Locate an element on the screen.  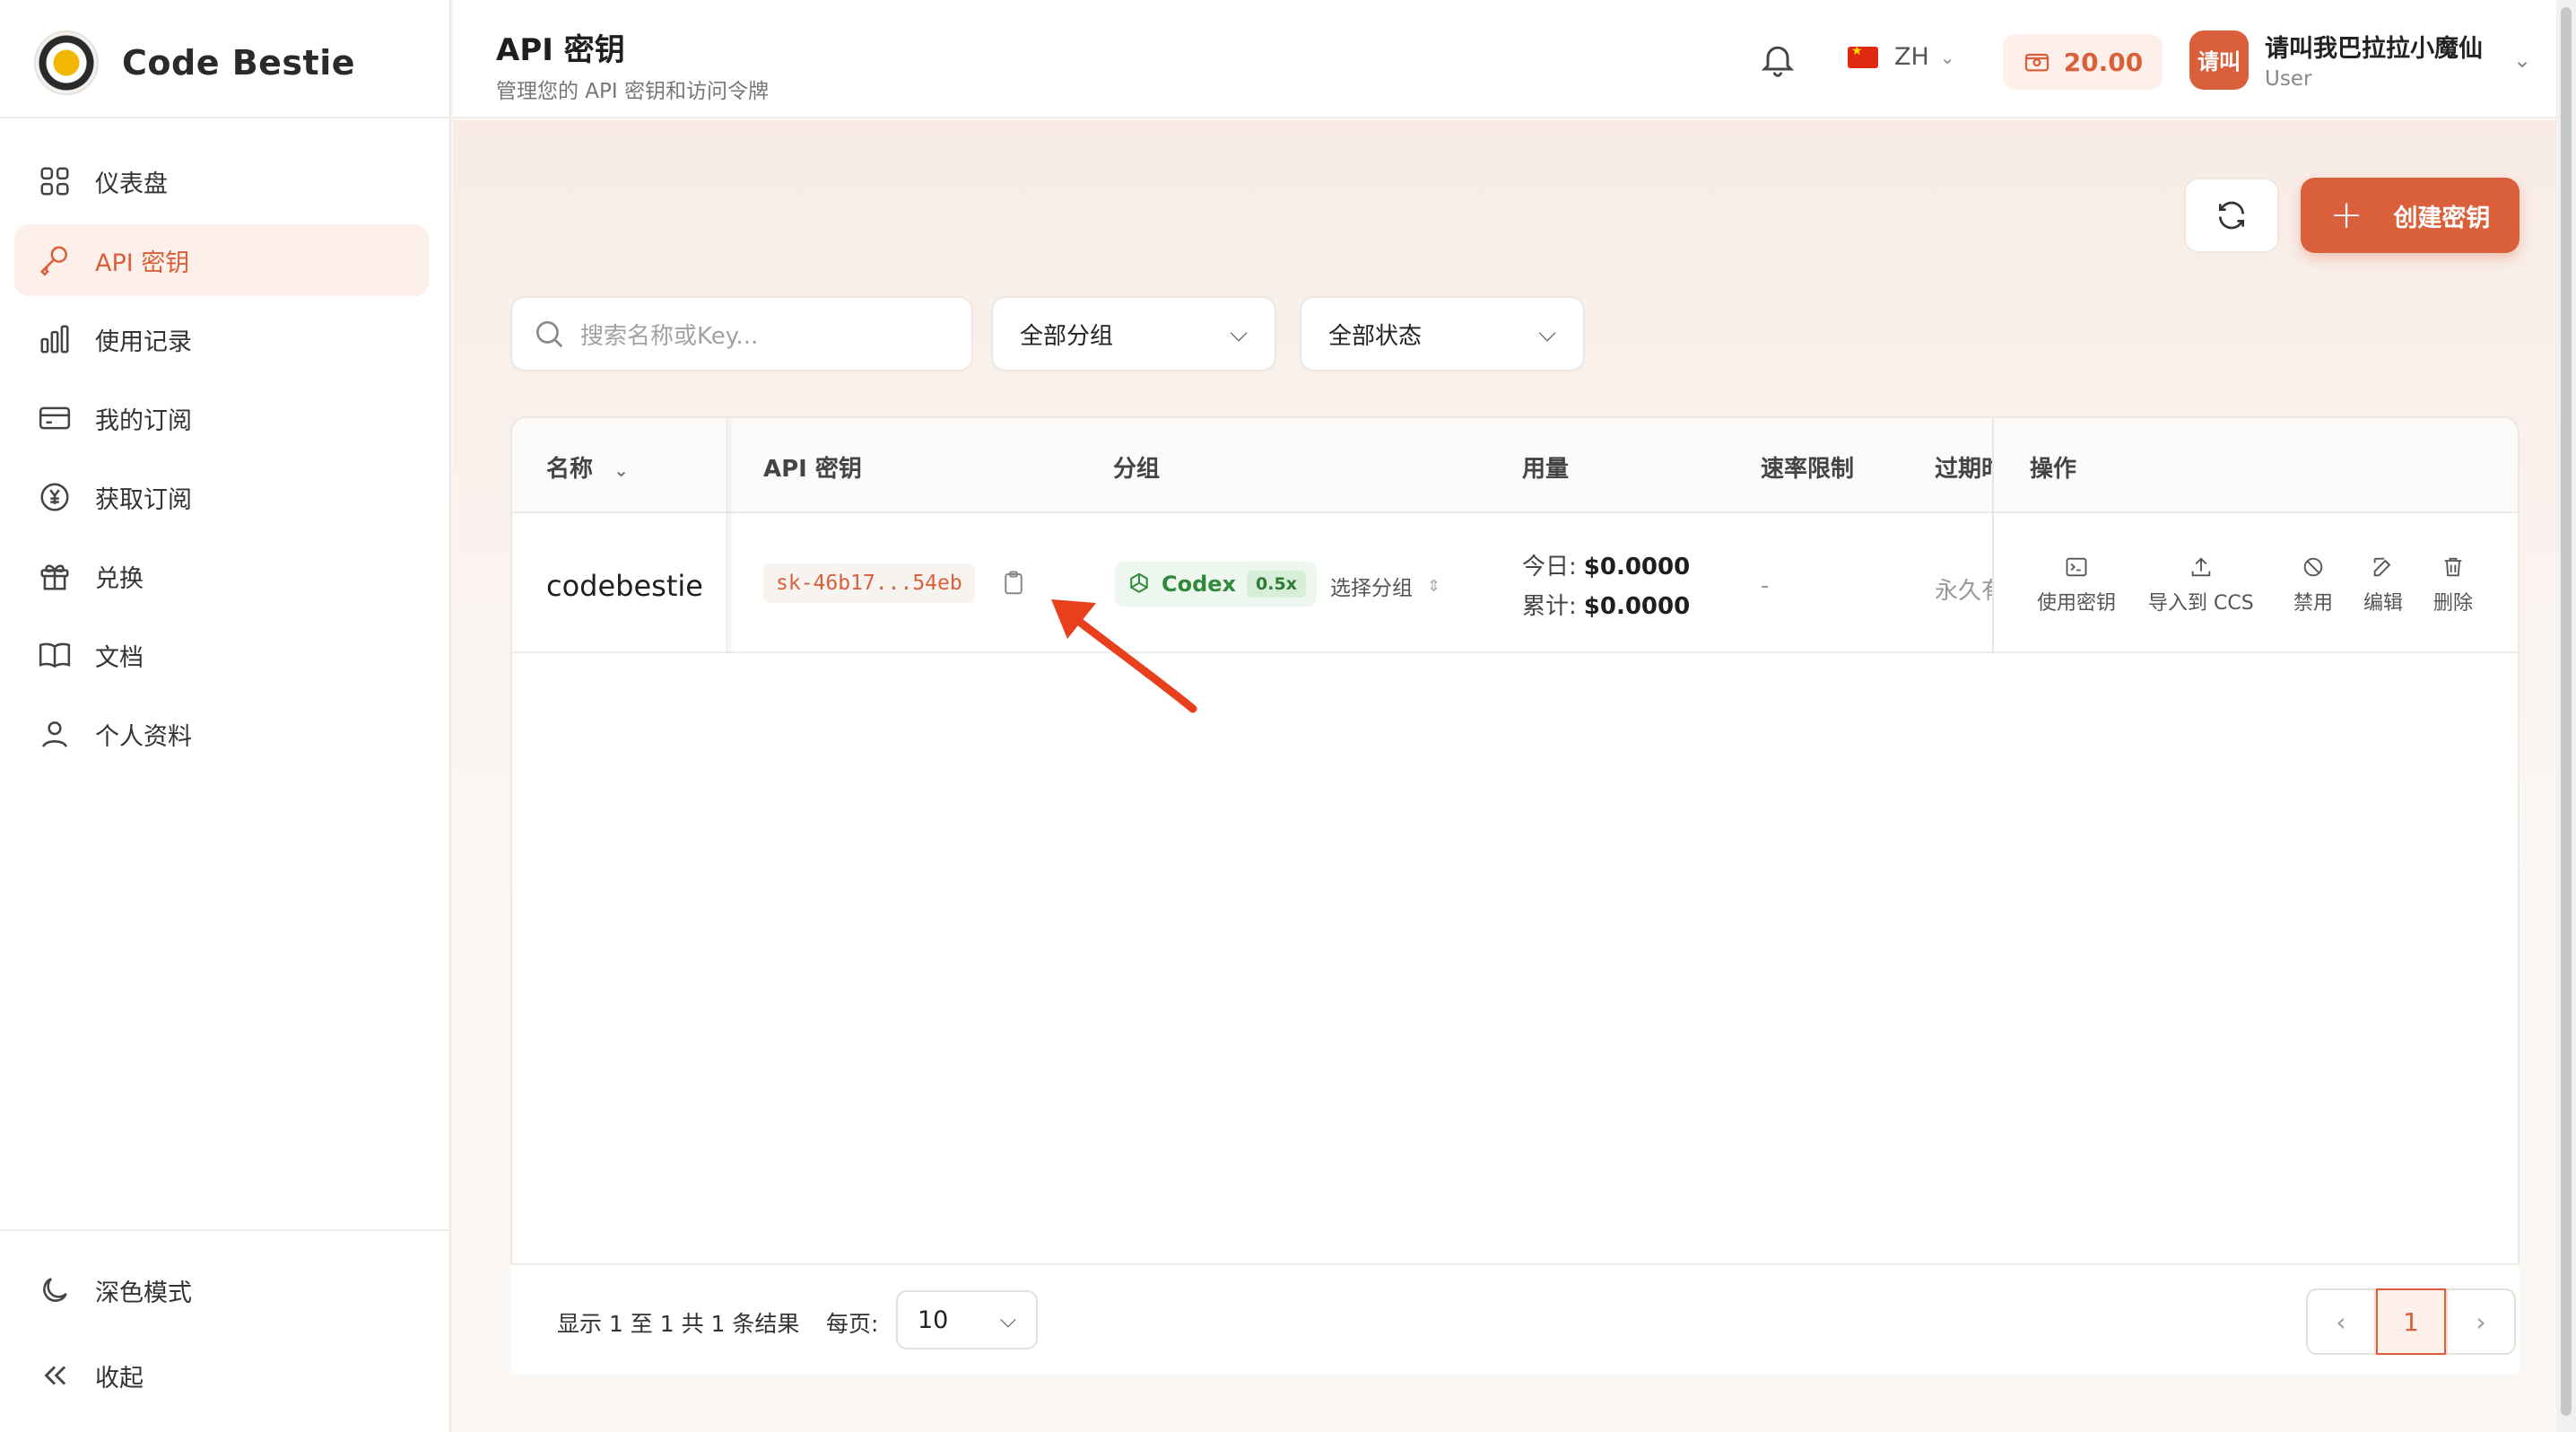
sidebar-item-dashboard: 仪表盘 is located at coordinates (221, 181).